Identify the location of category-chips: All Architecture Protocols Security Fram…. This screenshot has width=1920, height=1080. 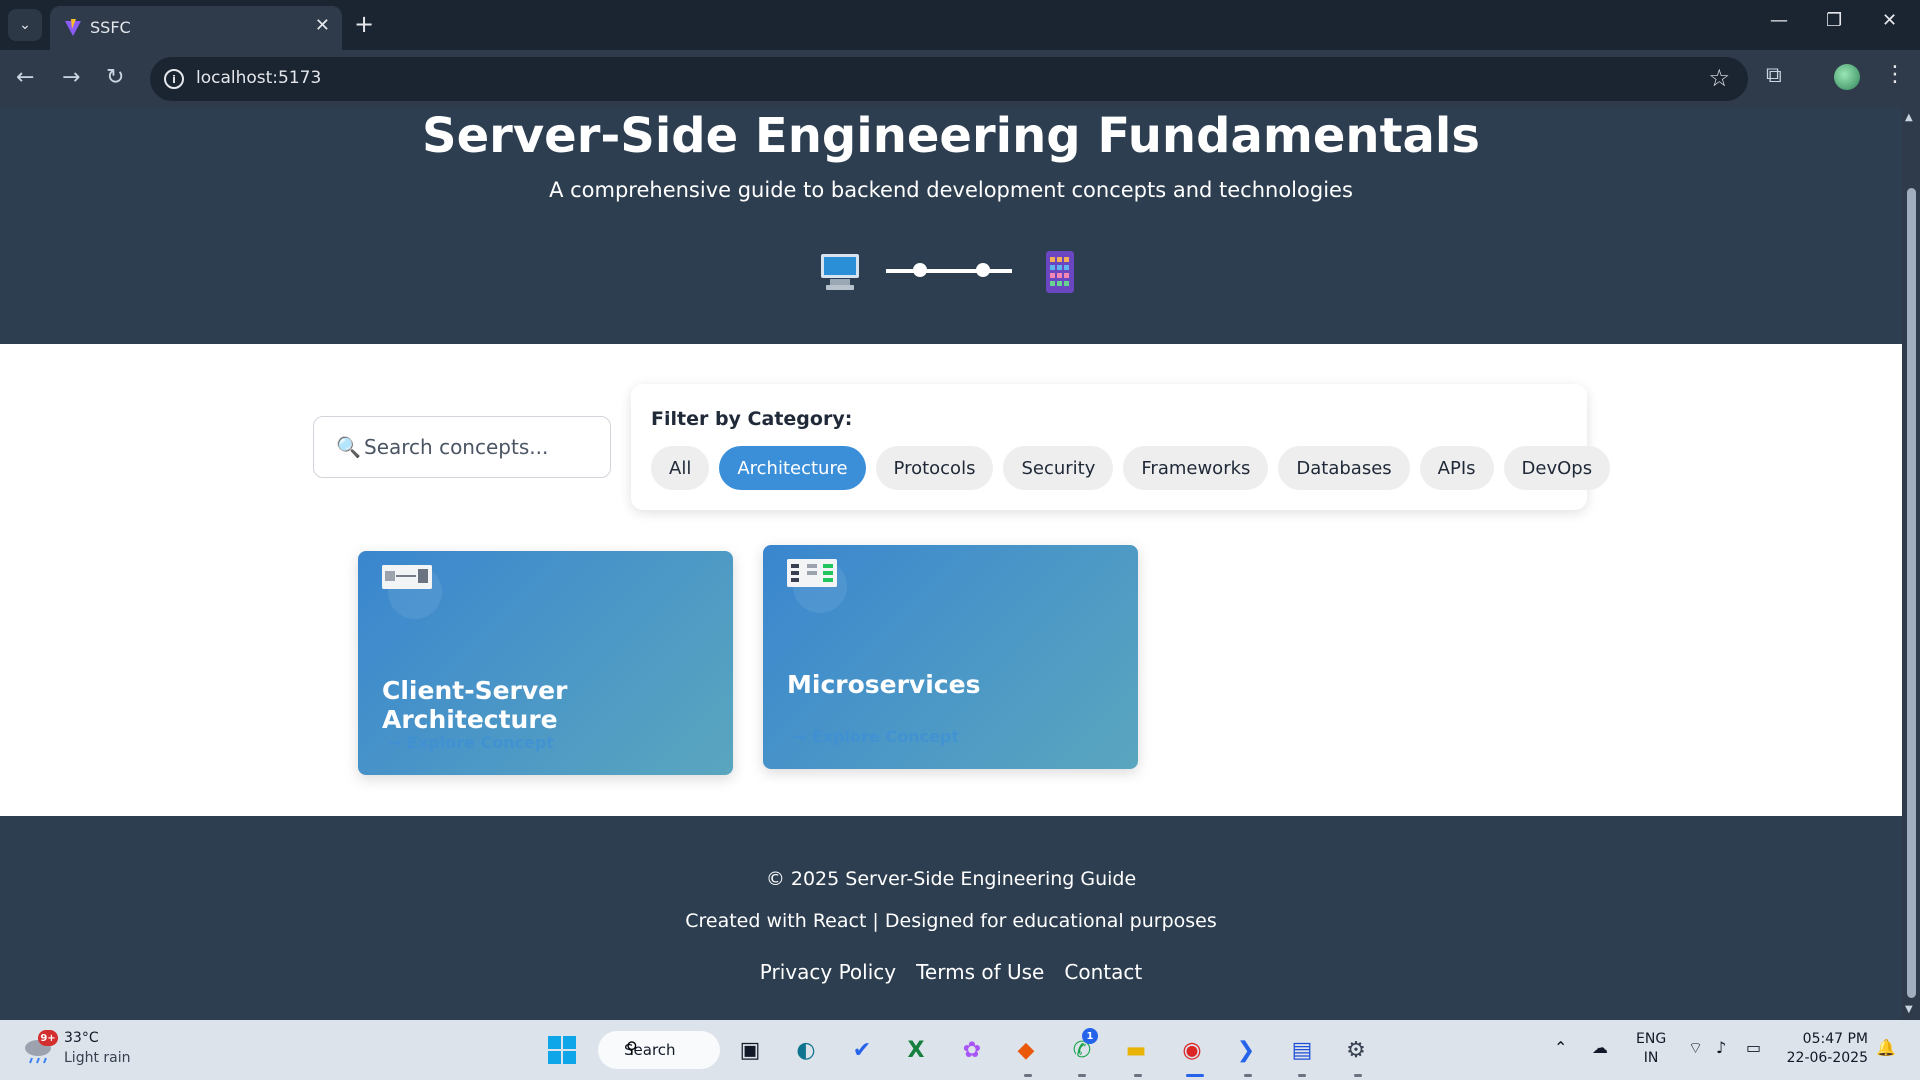
(1131, 468).